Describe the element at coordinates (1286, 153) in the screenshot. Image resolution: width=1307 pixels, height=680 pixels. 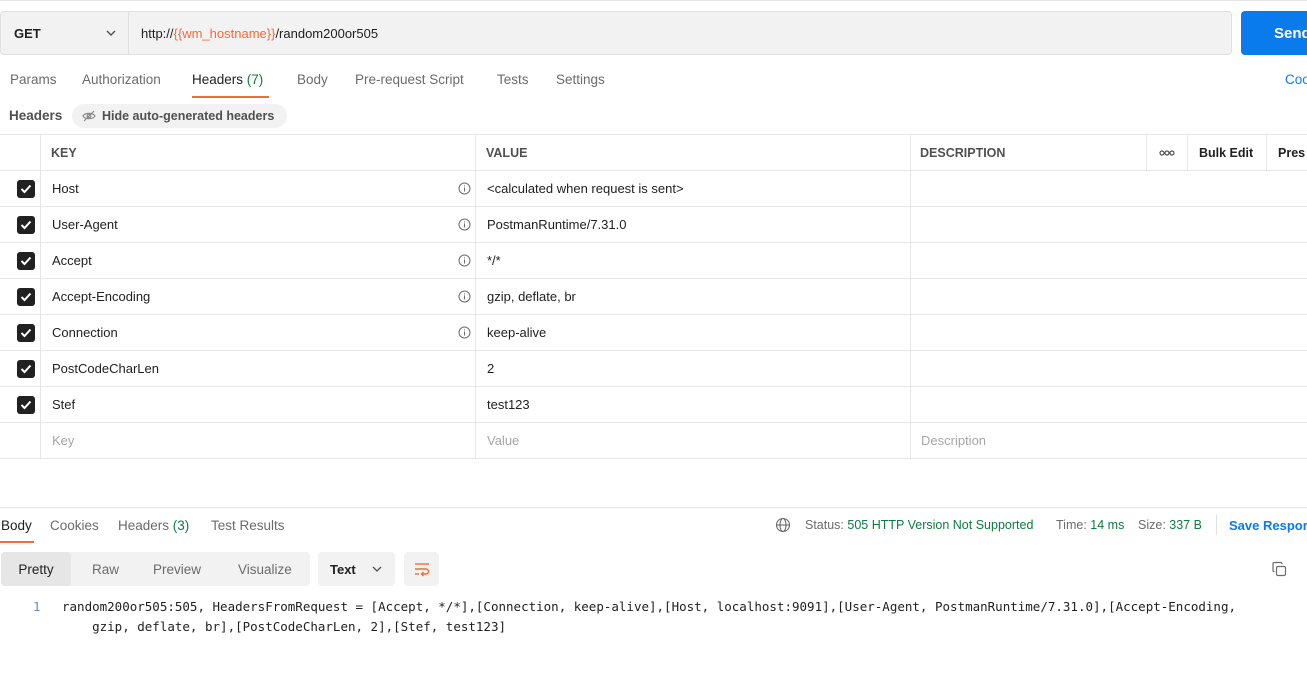
I see `presets-button: Pres` at that location.